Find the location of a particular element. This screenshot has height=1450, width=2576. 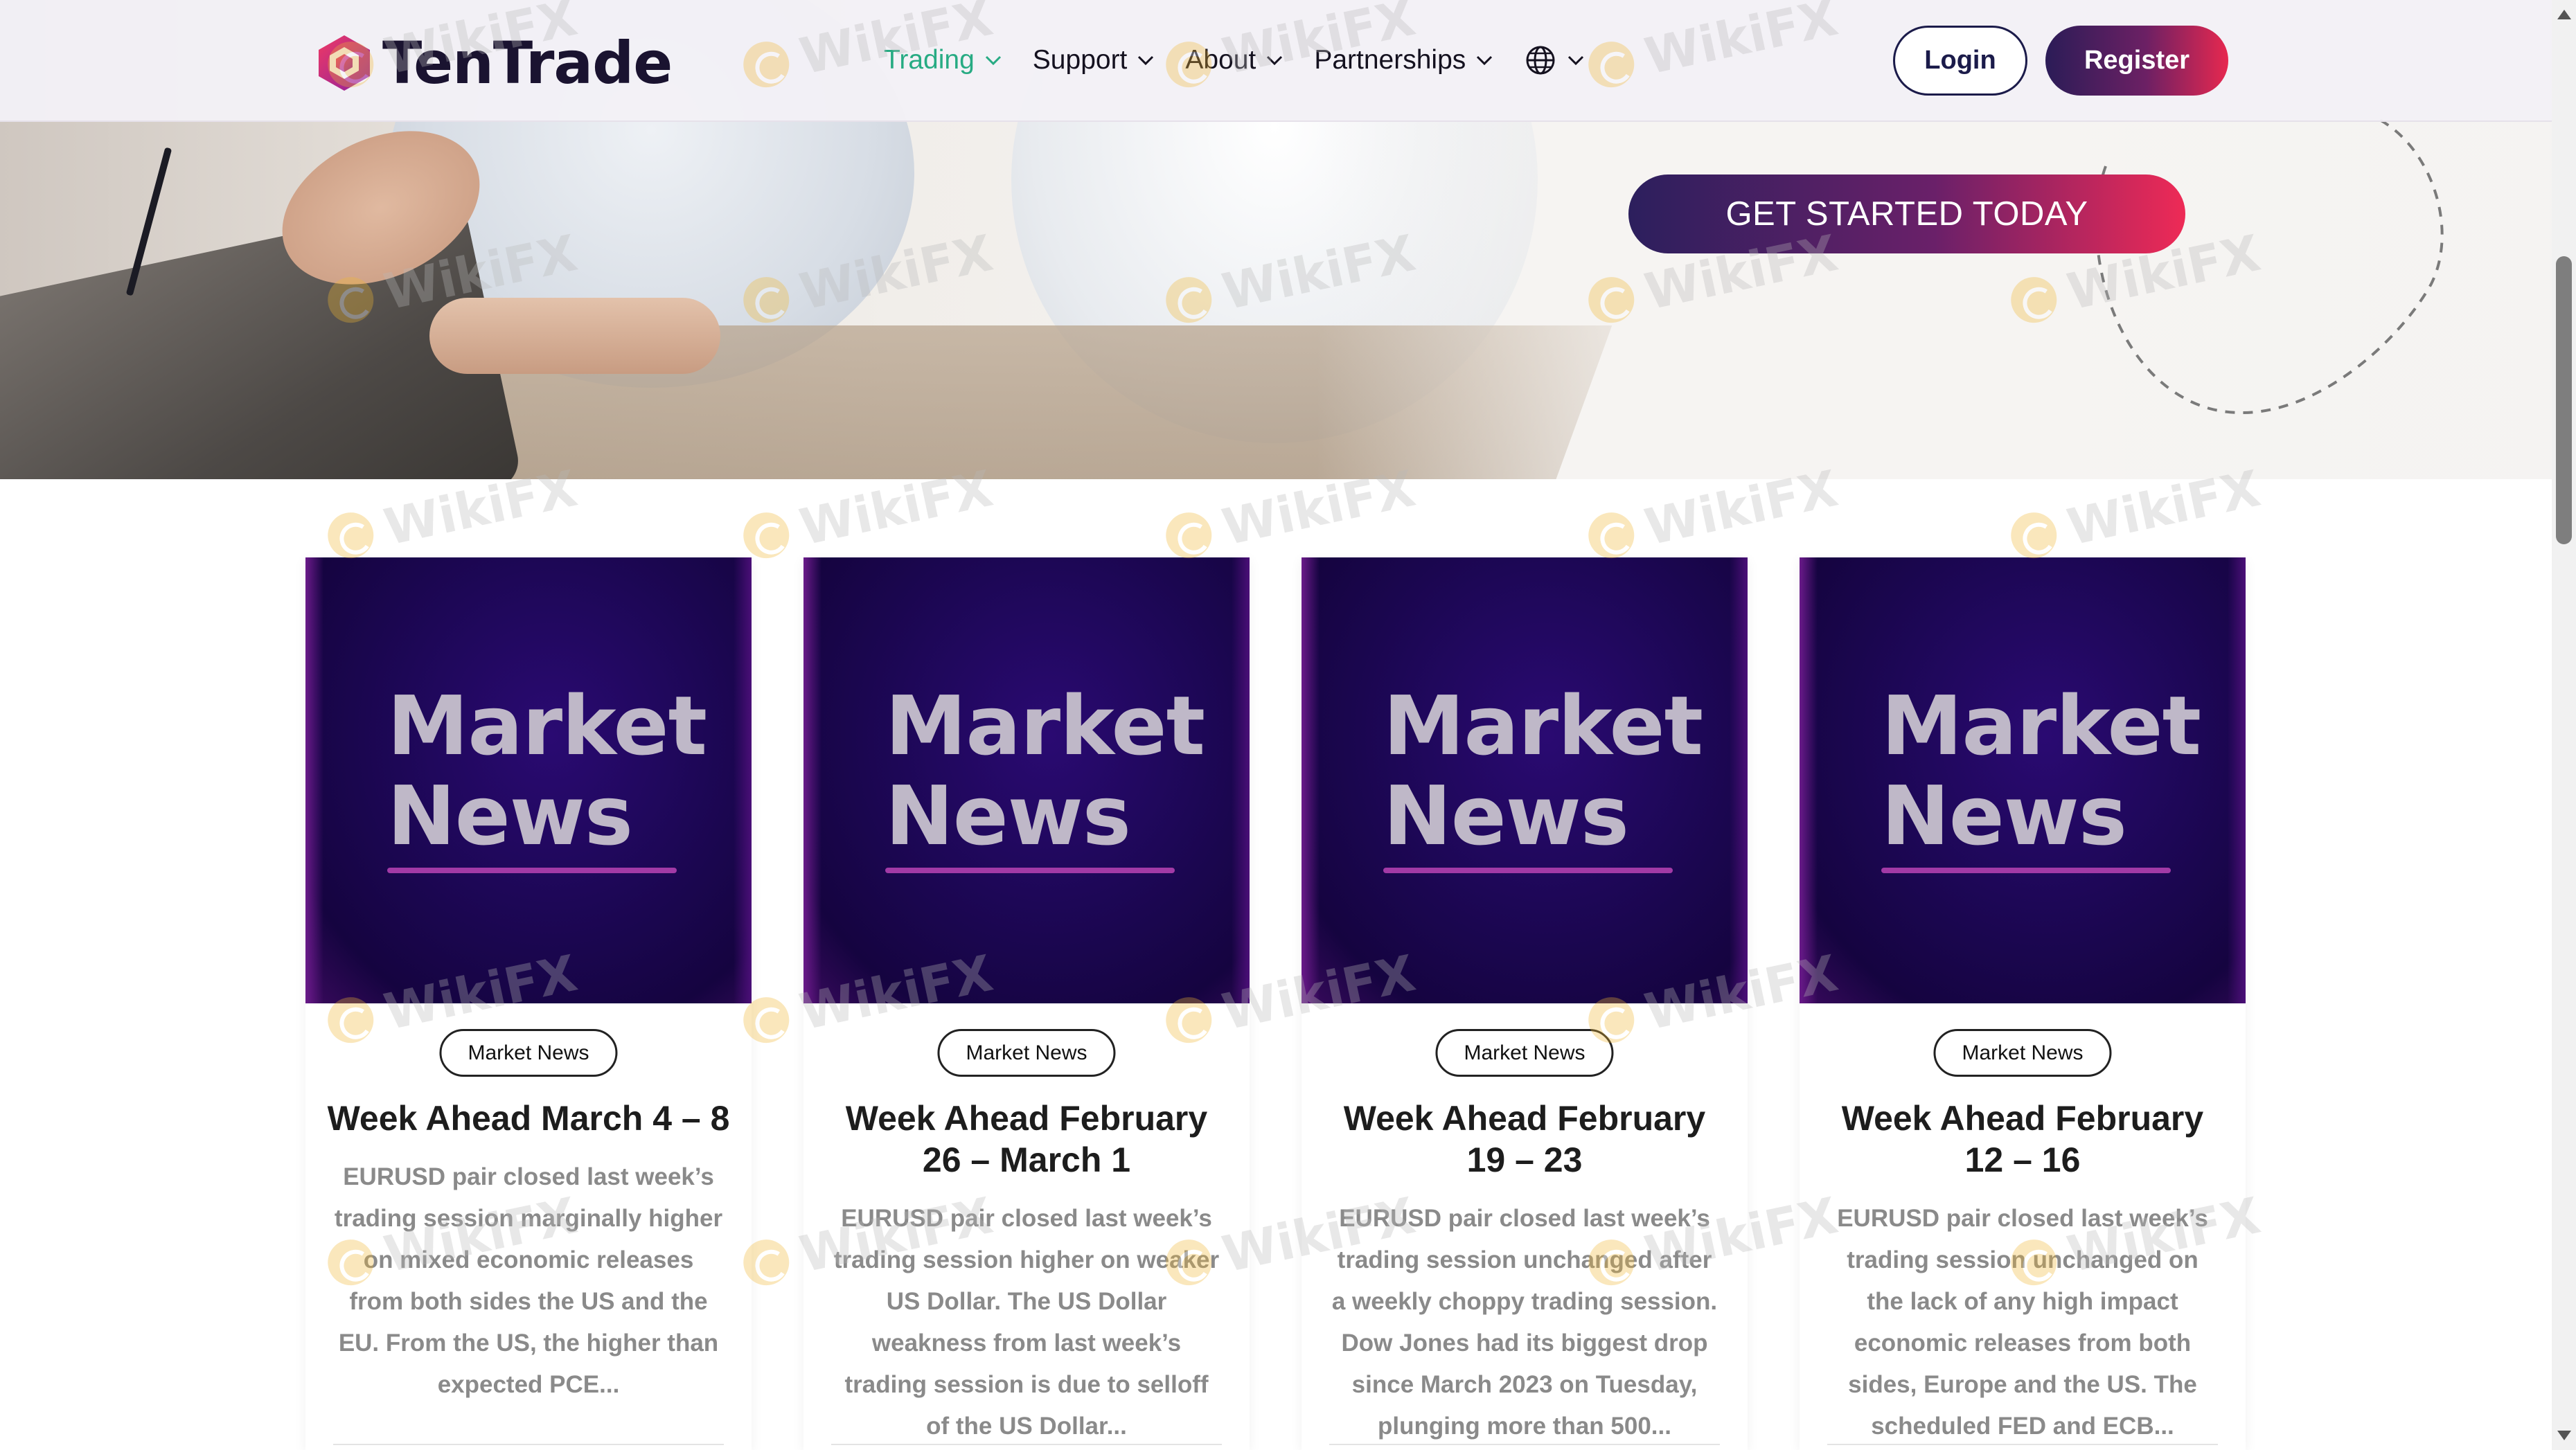

nav-partnerships: Partnerships is located at coordinates (1403, 60).